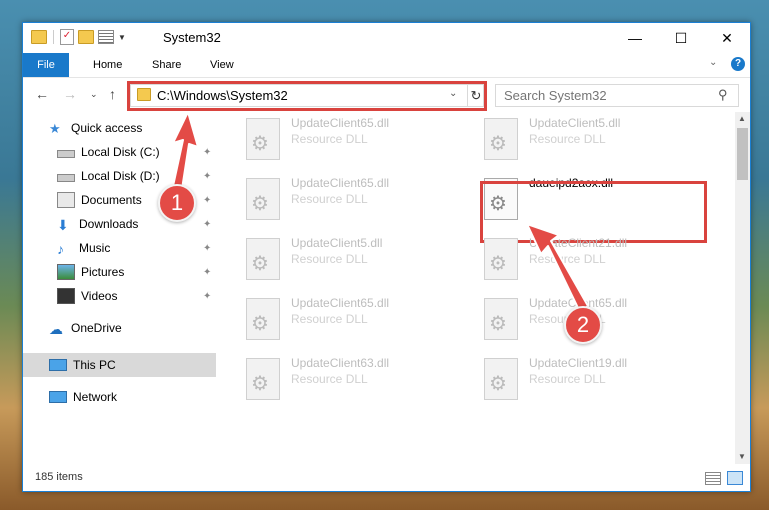  Describe the element at coordinates (307, 96) in the screenshot. I see `address-highlight-box` at that location.